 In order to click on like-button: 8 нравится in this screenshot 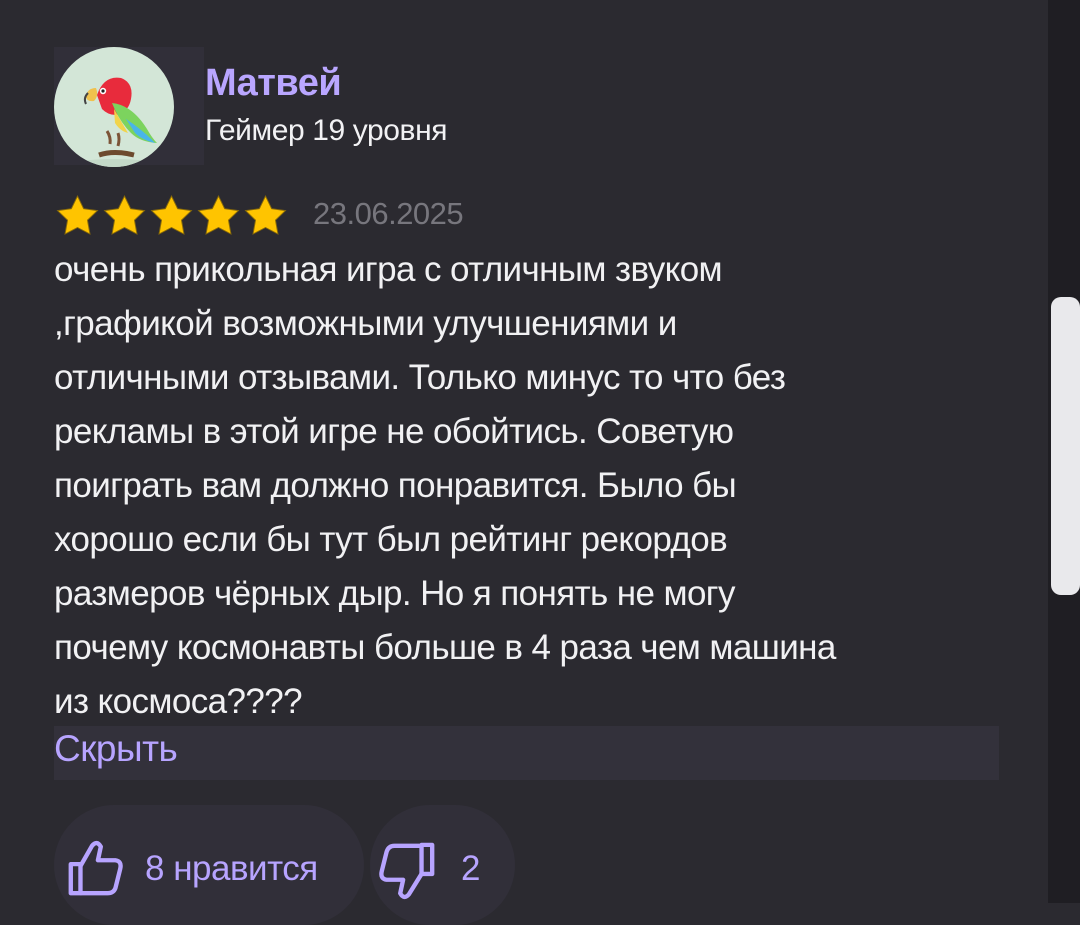, I will do `click(209, 865)`.